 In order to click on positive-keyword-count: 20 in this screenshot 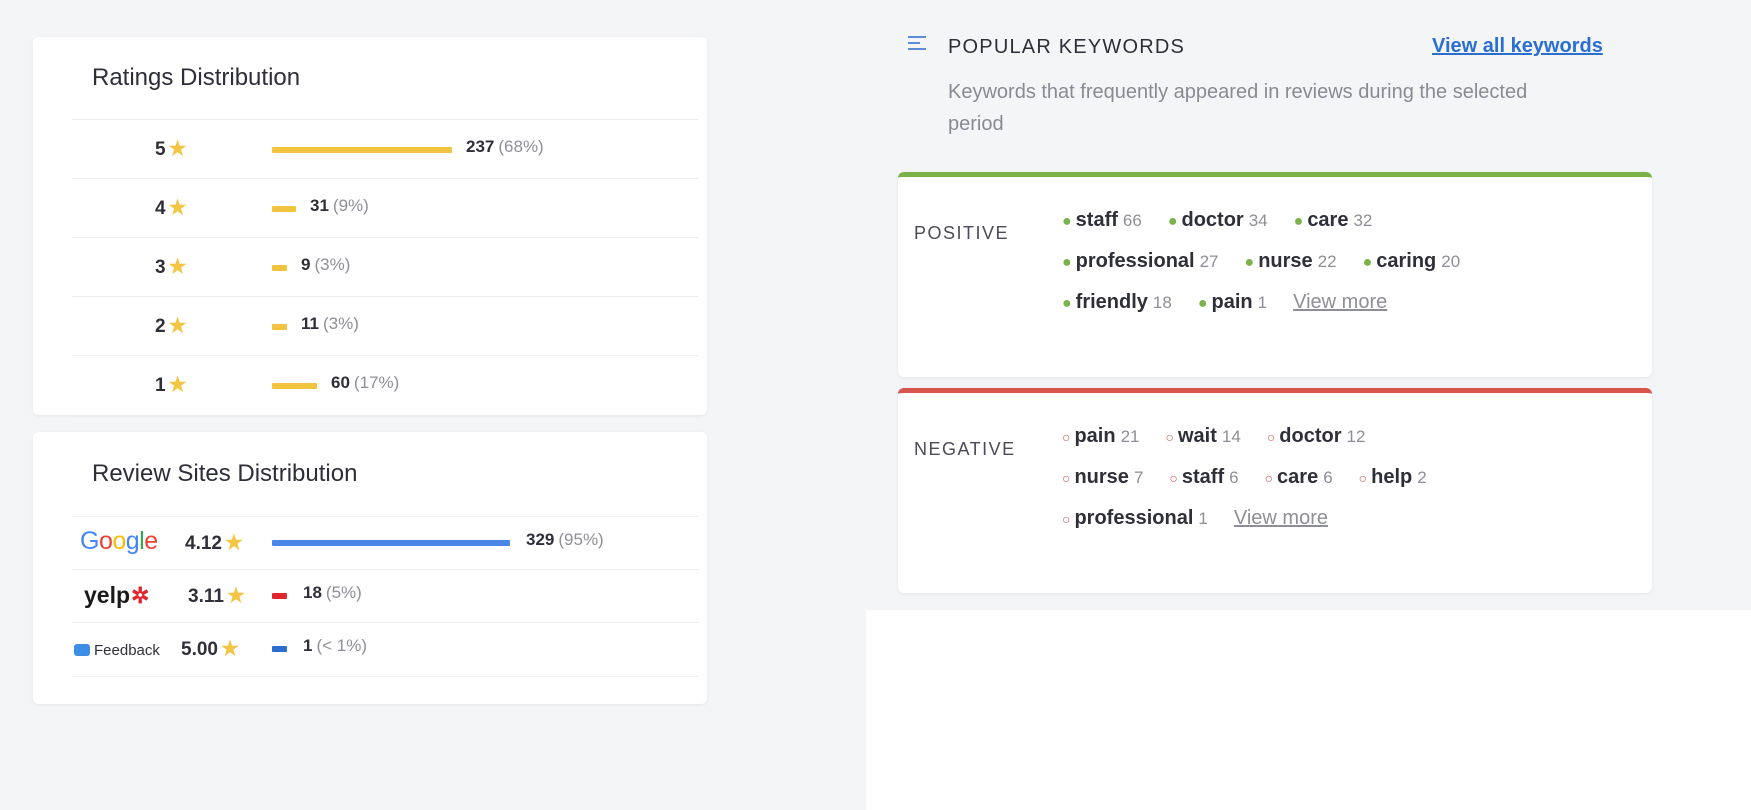, I will do `click(1451, 261)`.